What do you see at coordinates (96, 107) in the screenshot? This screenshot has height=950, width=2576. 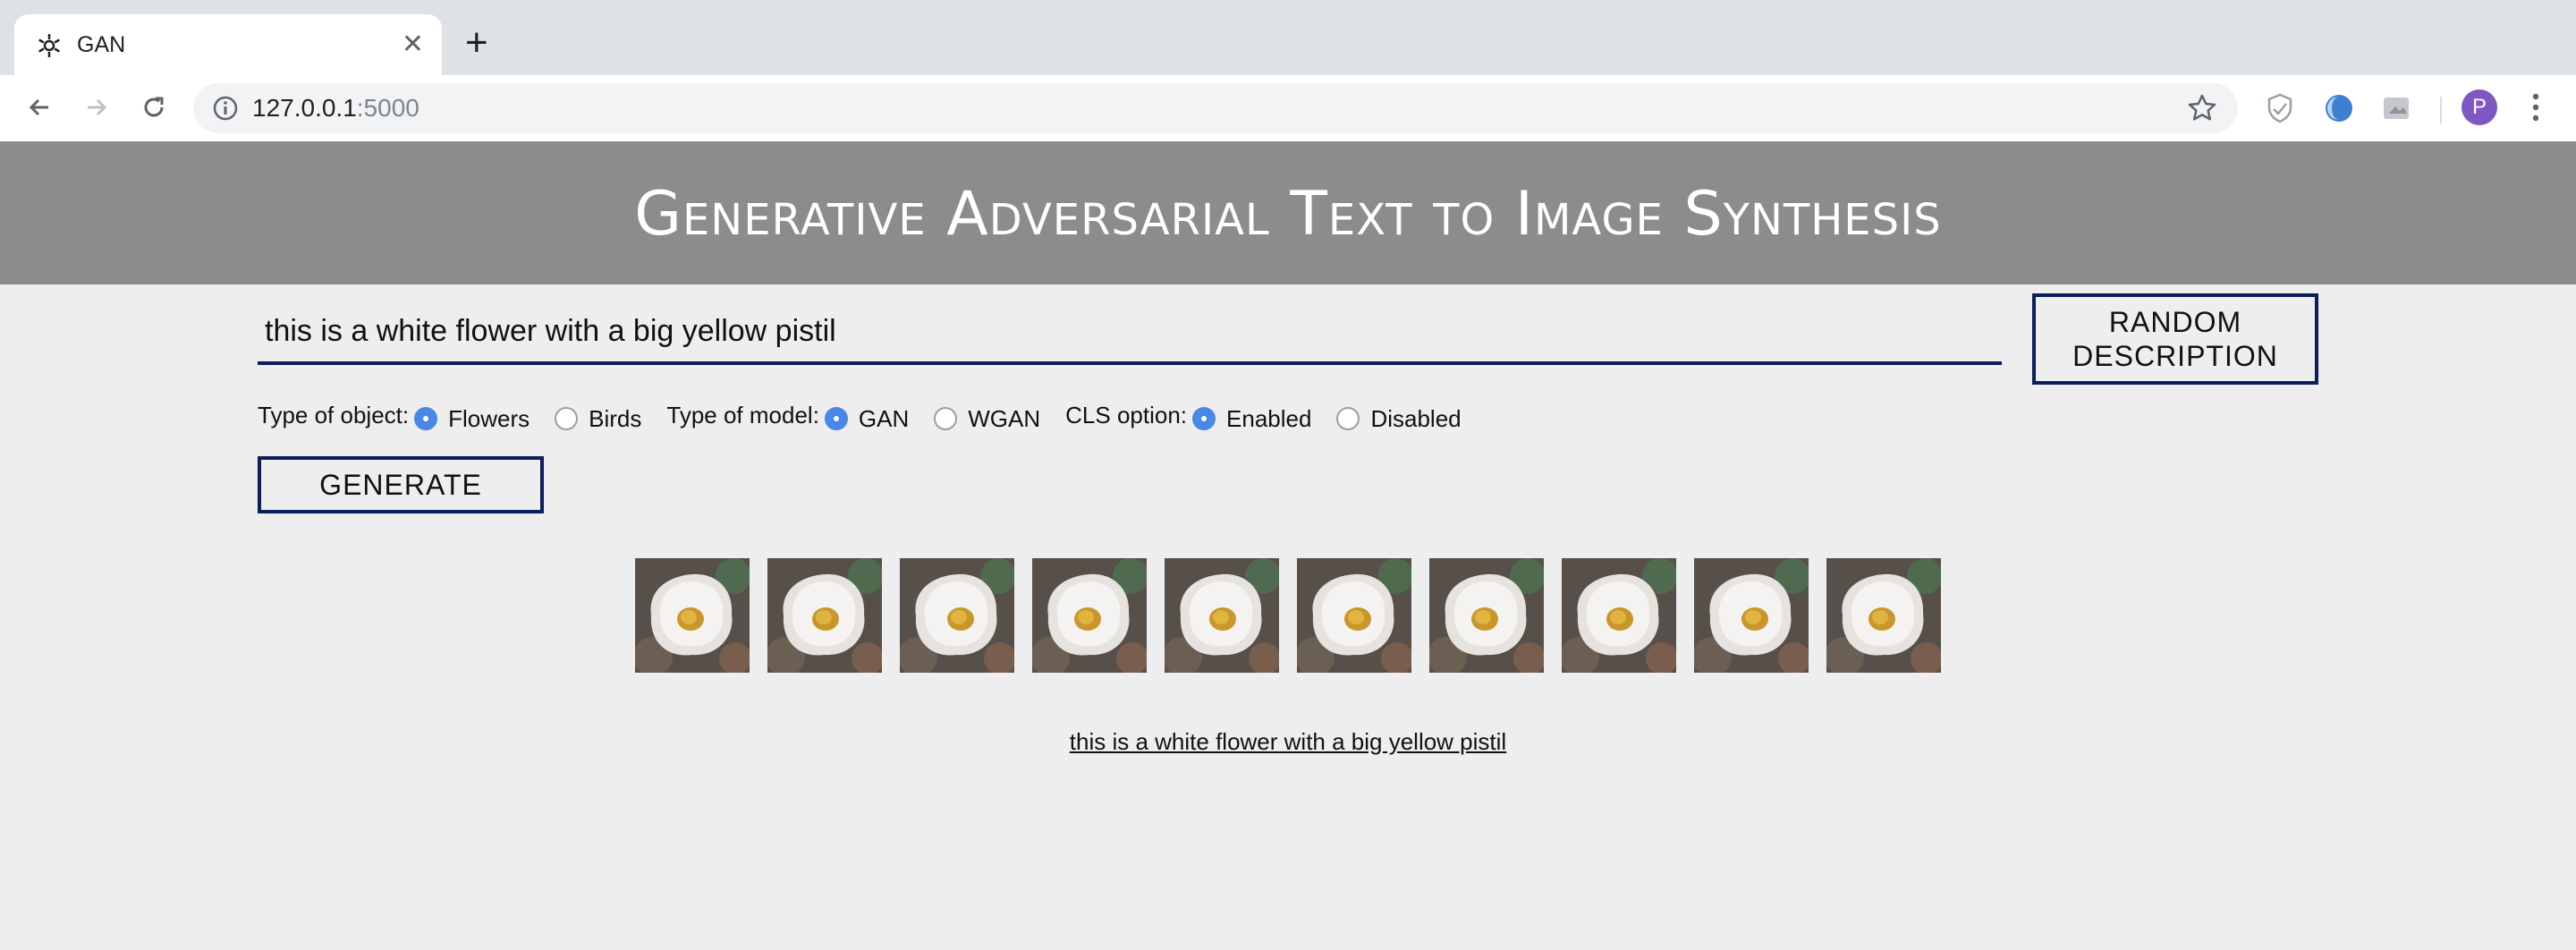 I see `forward-icon` at bounding box center [96, 107].